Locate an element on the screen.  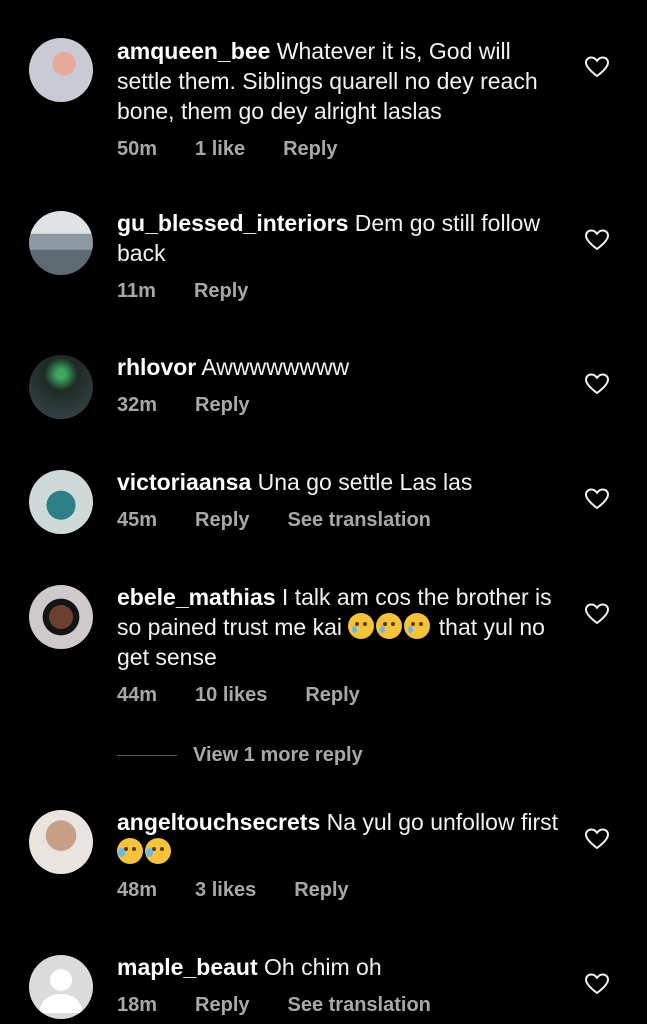
comment-username: angeltouchsecrets is located at coordinates (218, 822).